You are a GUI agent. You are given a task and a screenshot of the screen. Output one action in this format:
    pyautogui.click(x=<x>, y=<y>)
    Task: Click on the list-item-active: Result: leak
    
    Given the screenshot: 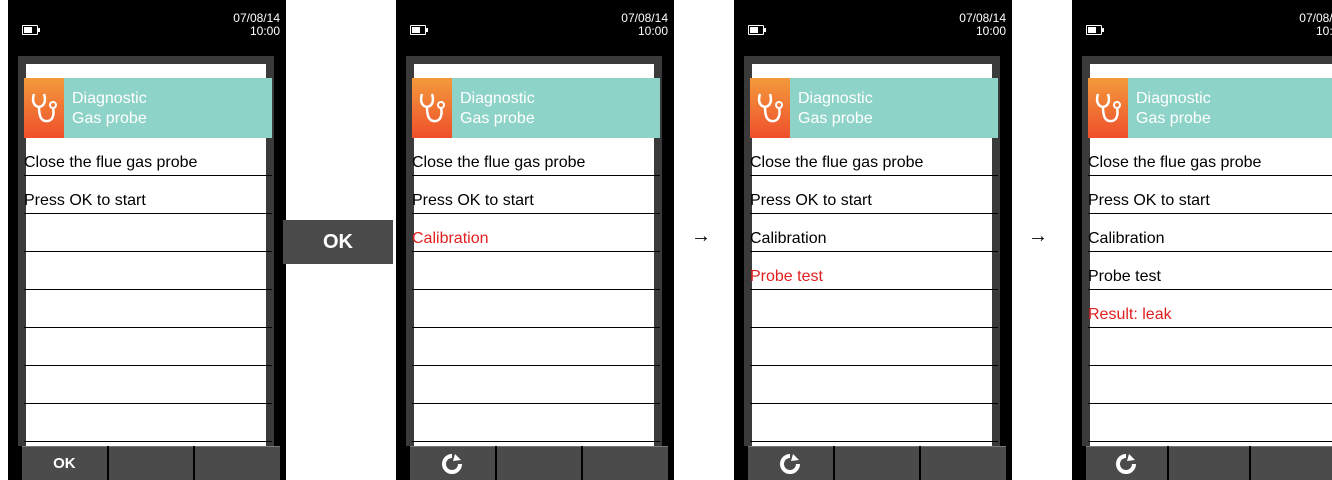 What is the action you would take?
    pyautogui.click(x=1210, y=309)
    